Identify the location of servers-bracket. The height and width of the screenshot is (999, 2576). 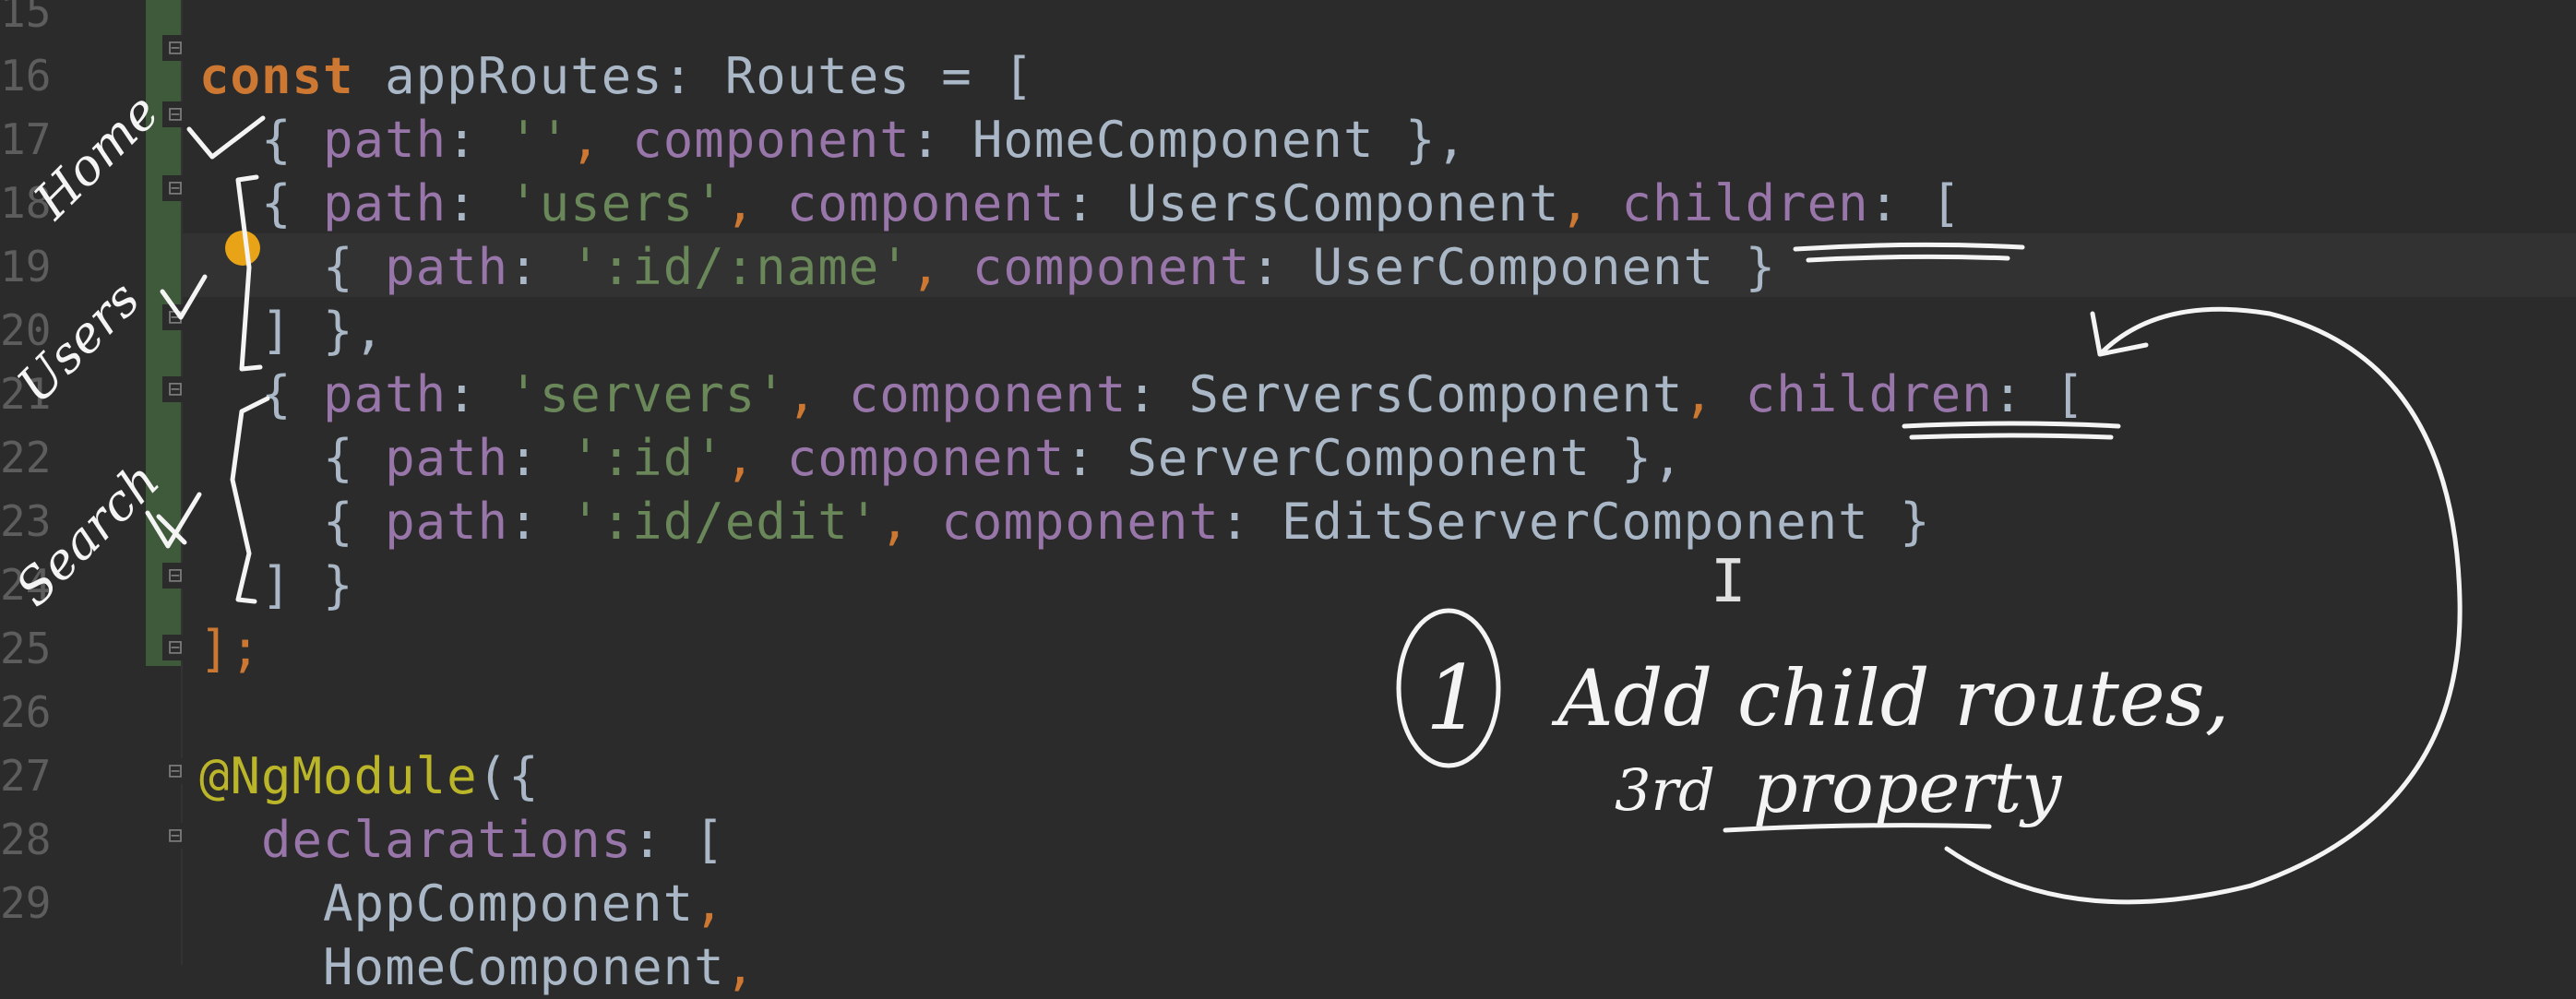
(250, 500).